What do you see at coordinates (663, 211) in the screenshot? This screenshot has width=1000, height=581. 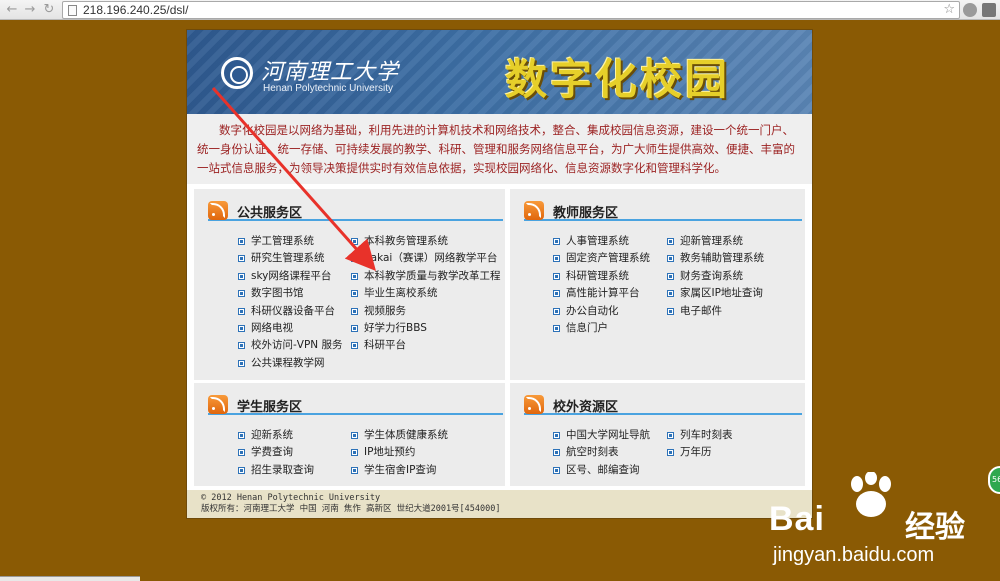 I see `section-header: 教师服务区` at bounding box center [663, 211].